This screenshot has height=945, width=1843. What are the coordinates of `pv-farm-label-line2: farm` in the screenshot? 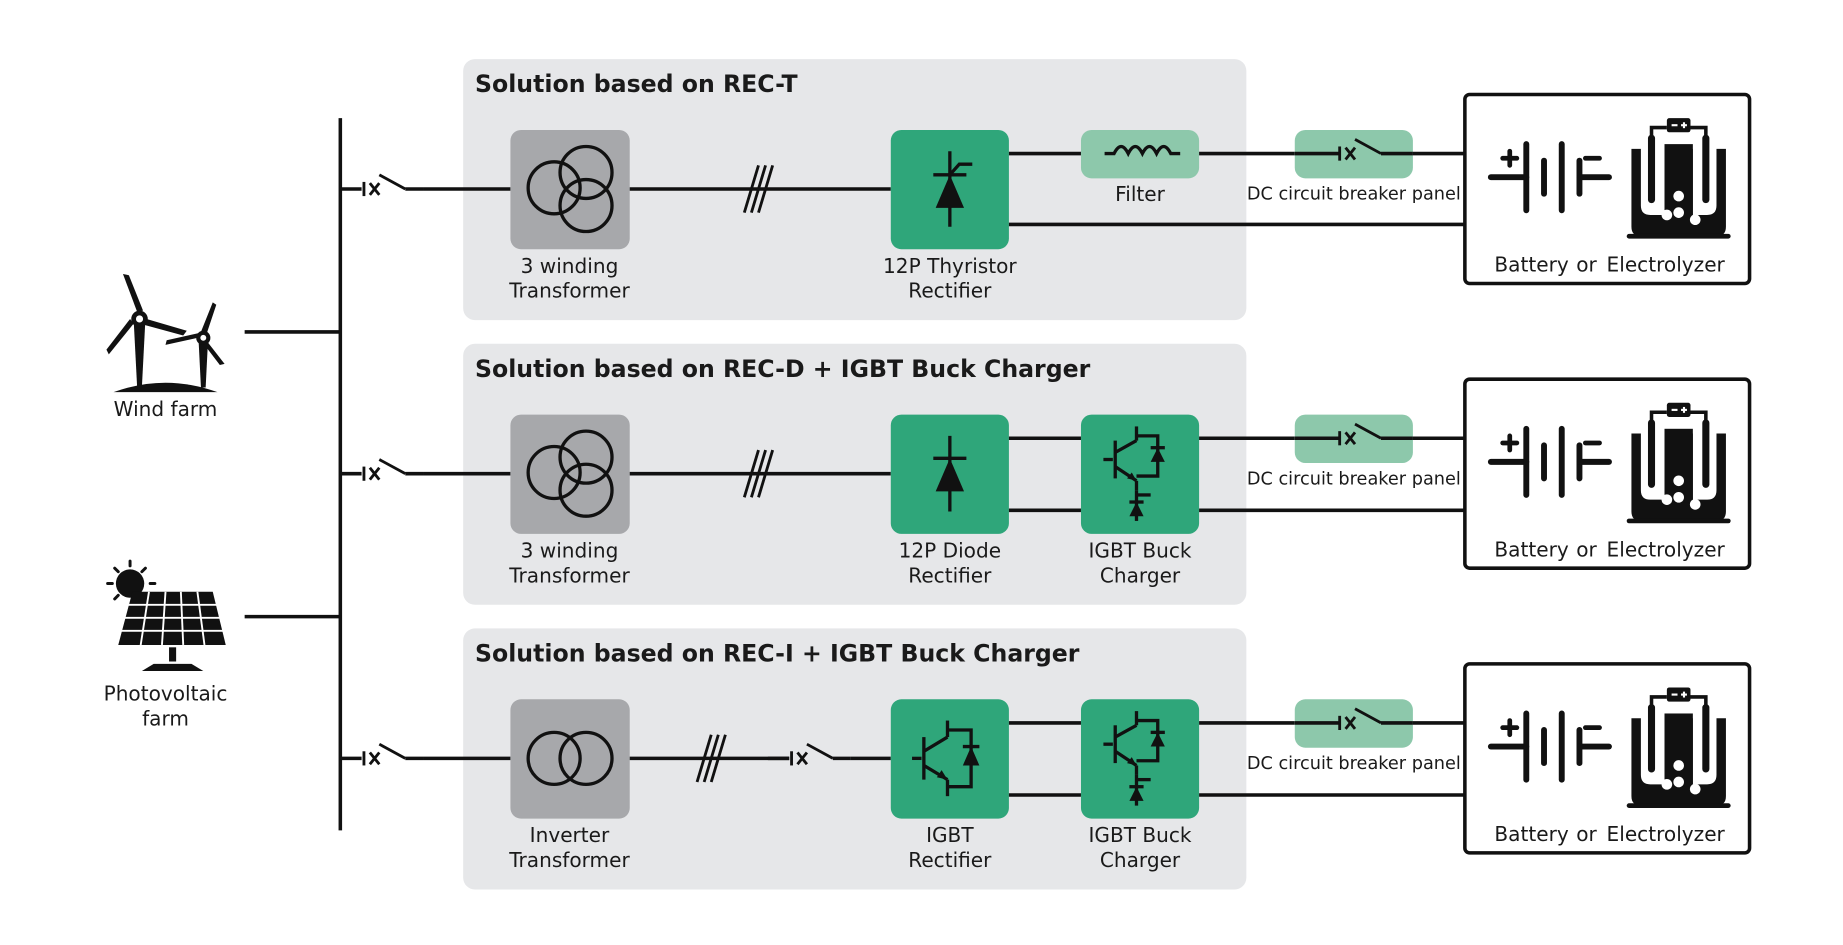 It's located at (165, 718).